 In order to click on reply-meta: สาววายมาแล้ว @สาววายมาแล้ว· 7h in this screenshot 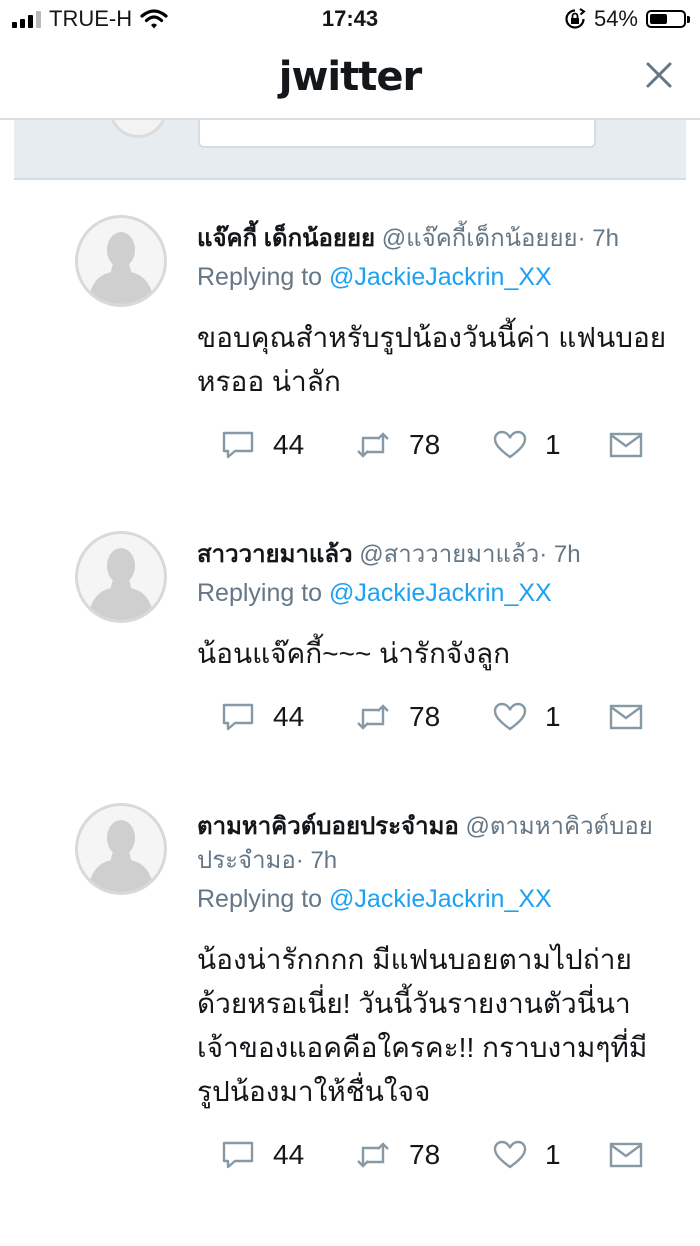, I will do `click(440, 555)`.